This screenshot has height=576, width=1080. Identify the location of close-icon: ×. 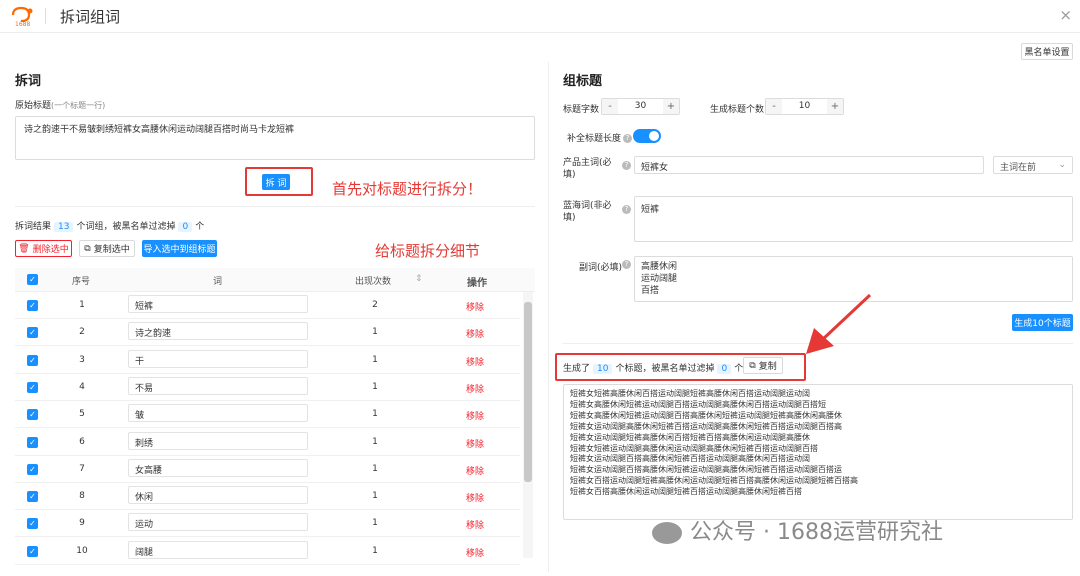
(1065, 15).